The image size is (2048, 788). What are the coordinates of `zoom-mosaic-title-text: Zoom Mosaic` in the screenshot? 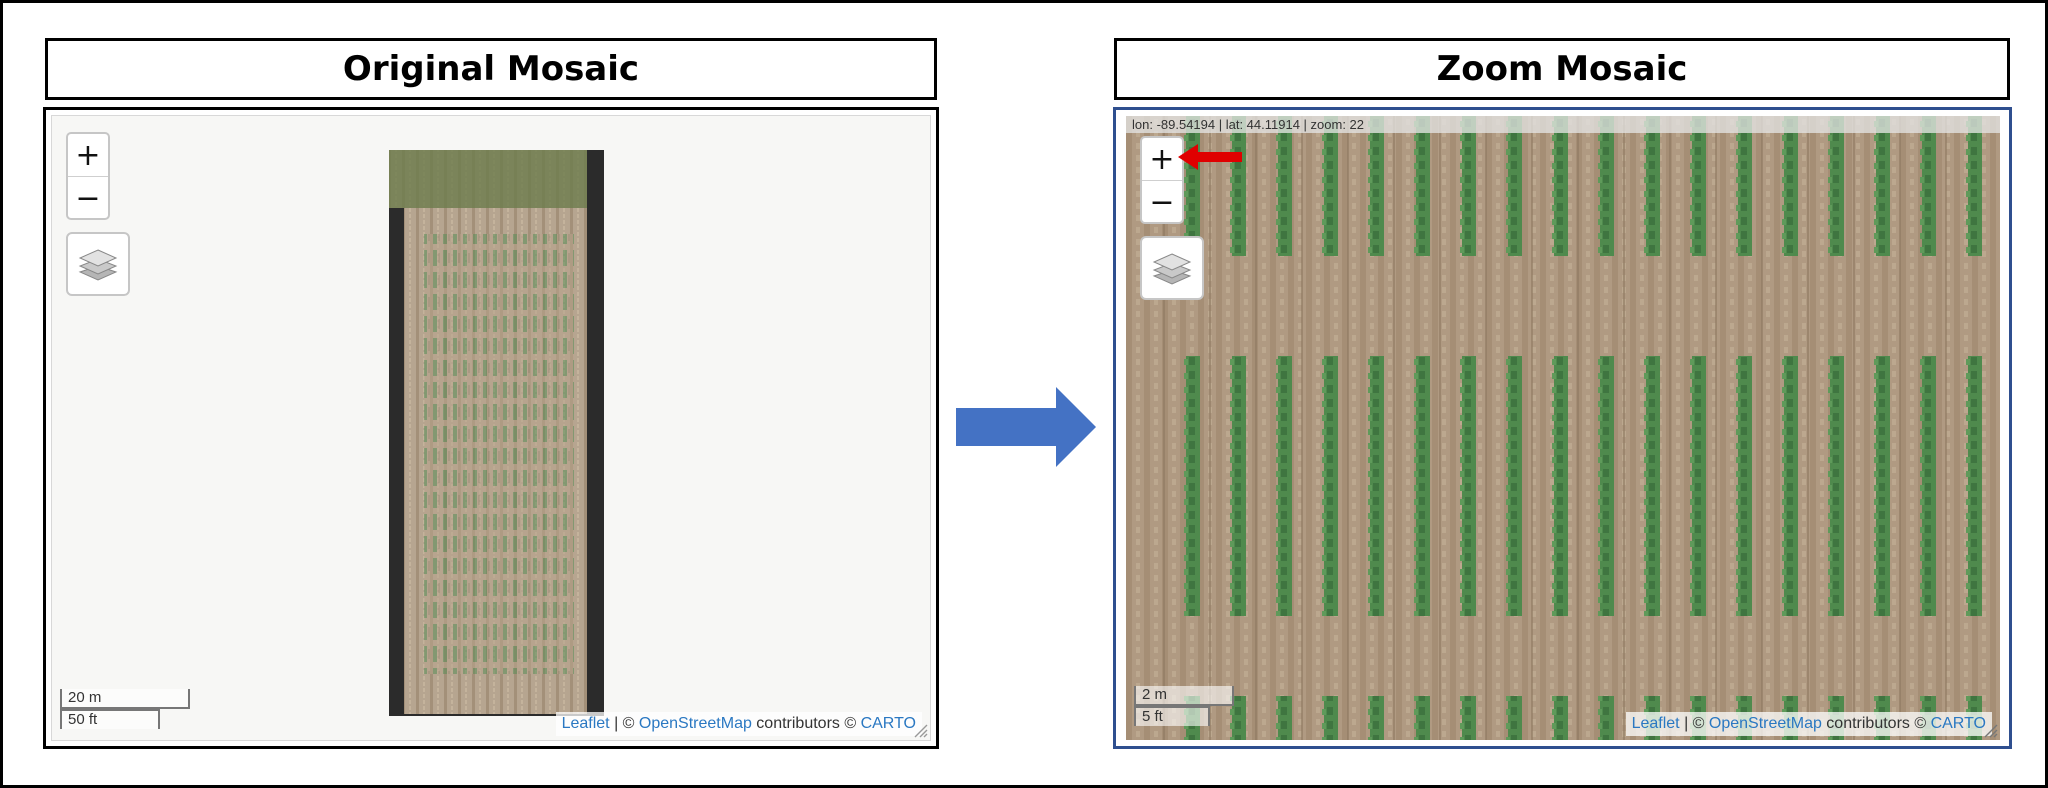 It's located at (1562, 69).